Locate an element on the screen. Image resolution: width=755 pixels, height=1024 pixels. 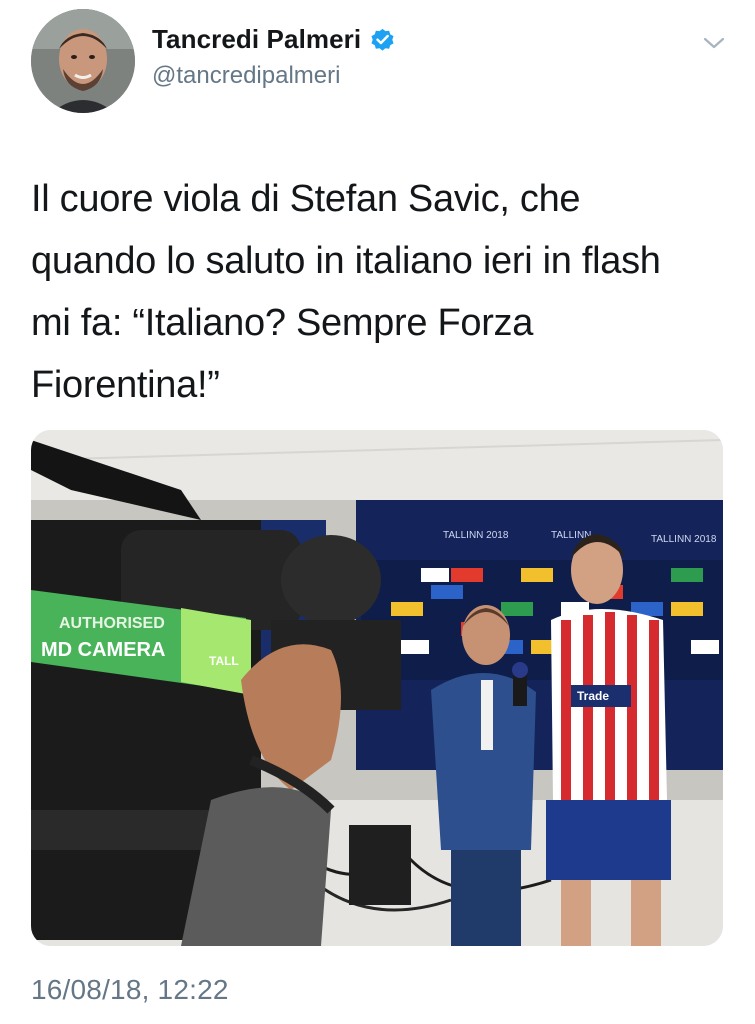
author-name-row: Tancredi Palmeri is located at coordinates (274, 39).